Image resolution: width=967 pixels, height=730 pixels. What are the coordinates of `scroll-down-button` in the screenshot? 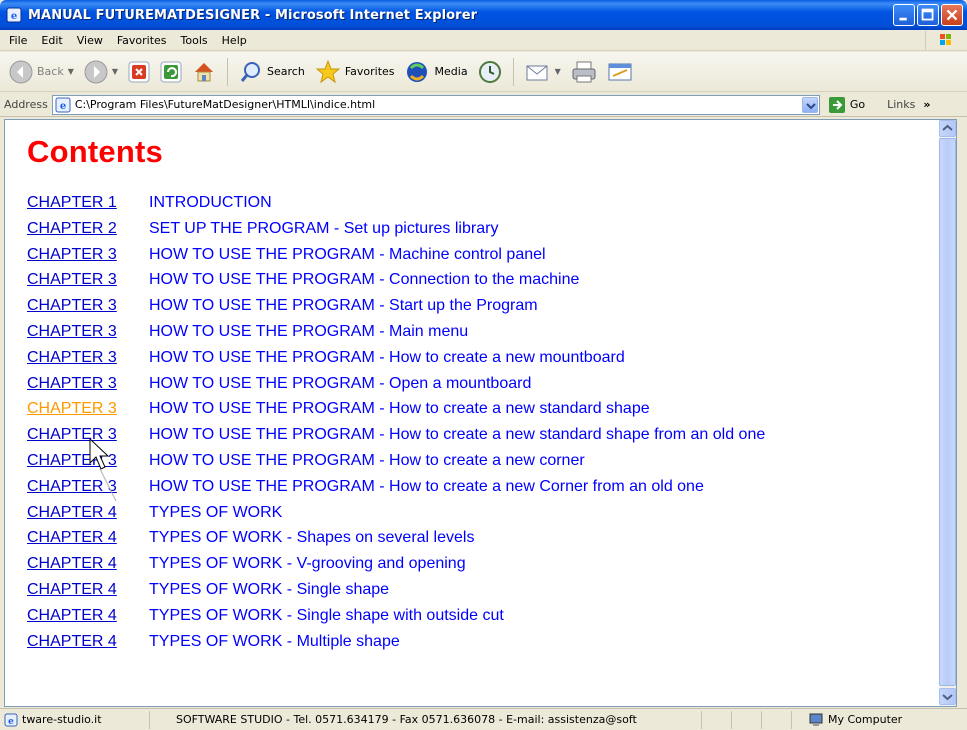 It's located at (947, 696).